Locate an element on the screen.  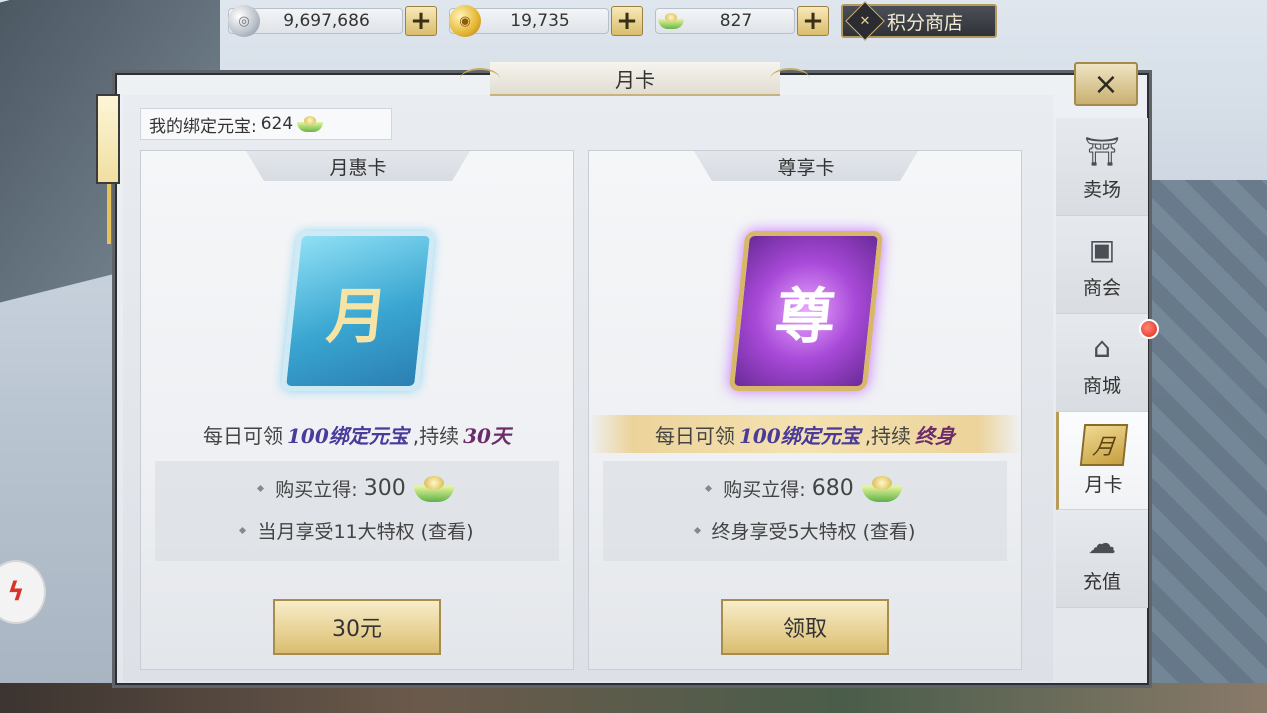
privilege-line: 终身享受5大特权 (查看) is located at coordinates (805, 530).